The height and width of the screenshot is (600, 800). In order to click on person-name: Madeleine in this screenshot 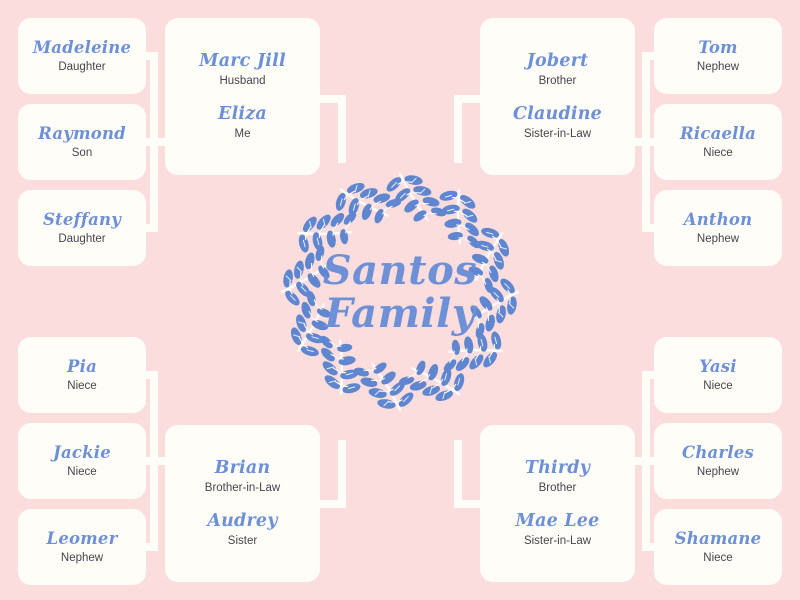, I will do `click(82, 47)`.